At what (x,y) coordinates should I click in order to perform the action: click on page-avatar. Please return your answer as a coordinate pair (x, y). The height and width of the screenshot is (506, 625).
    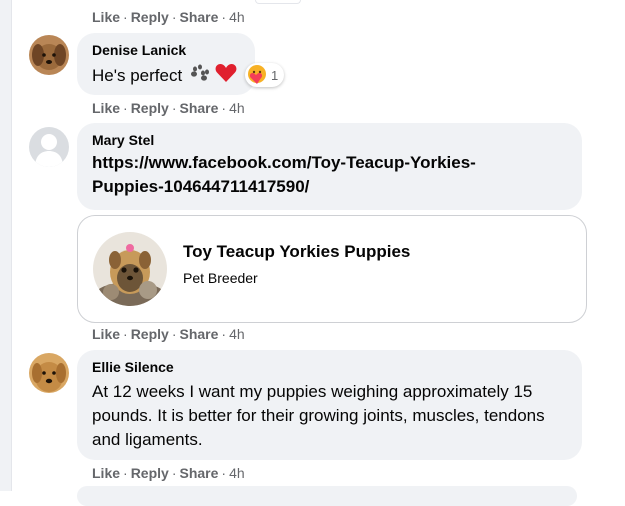
    Looking at the image, I should click on (130, 269).